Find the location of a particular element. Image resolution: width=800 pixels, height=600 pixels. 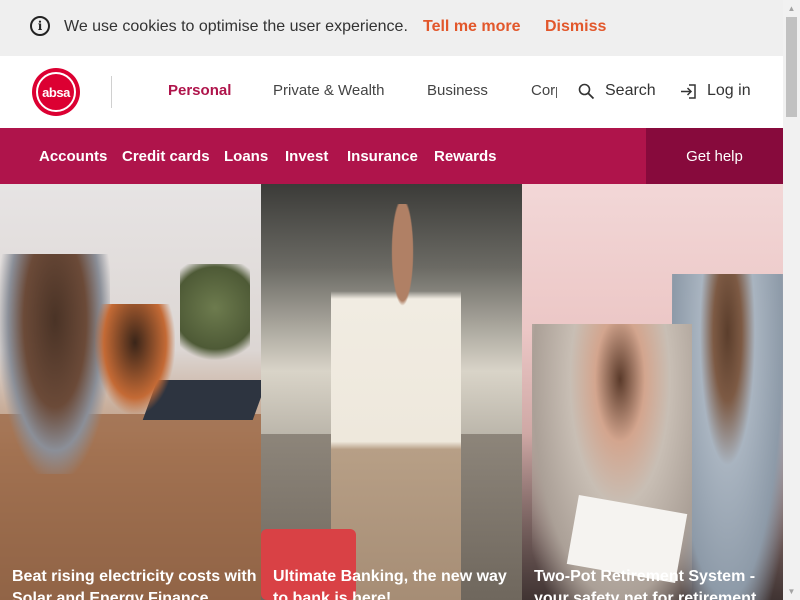

info-icon: i is located at coordinates (40, 26).